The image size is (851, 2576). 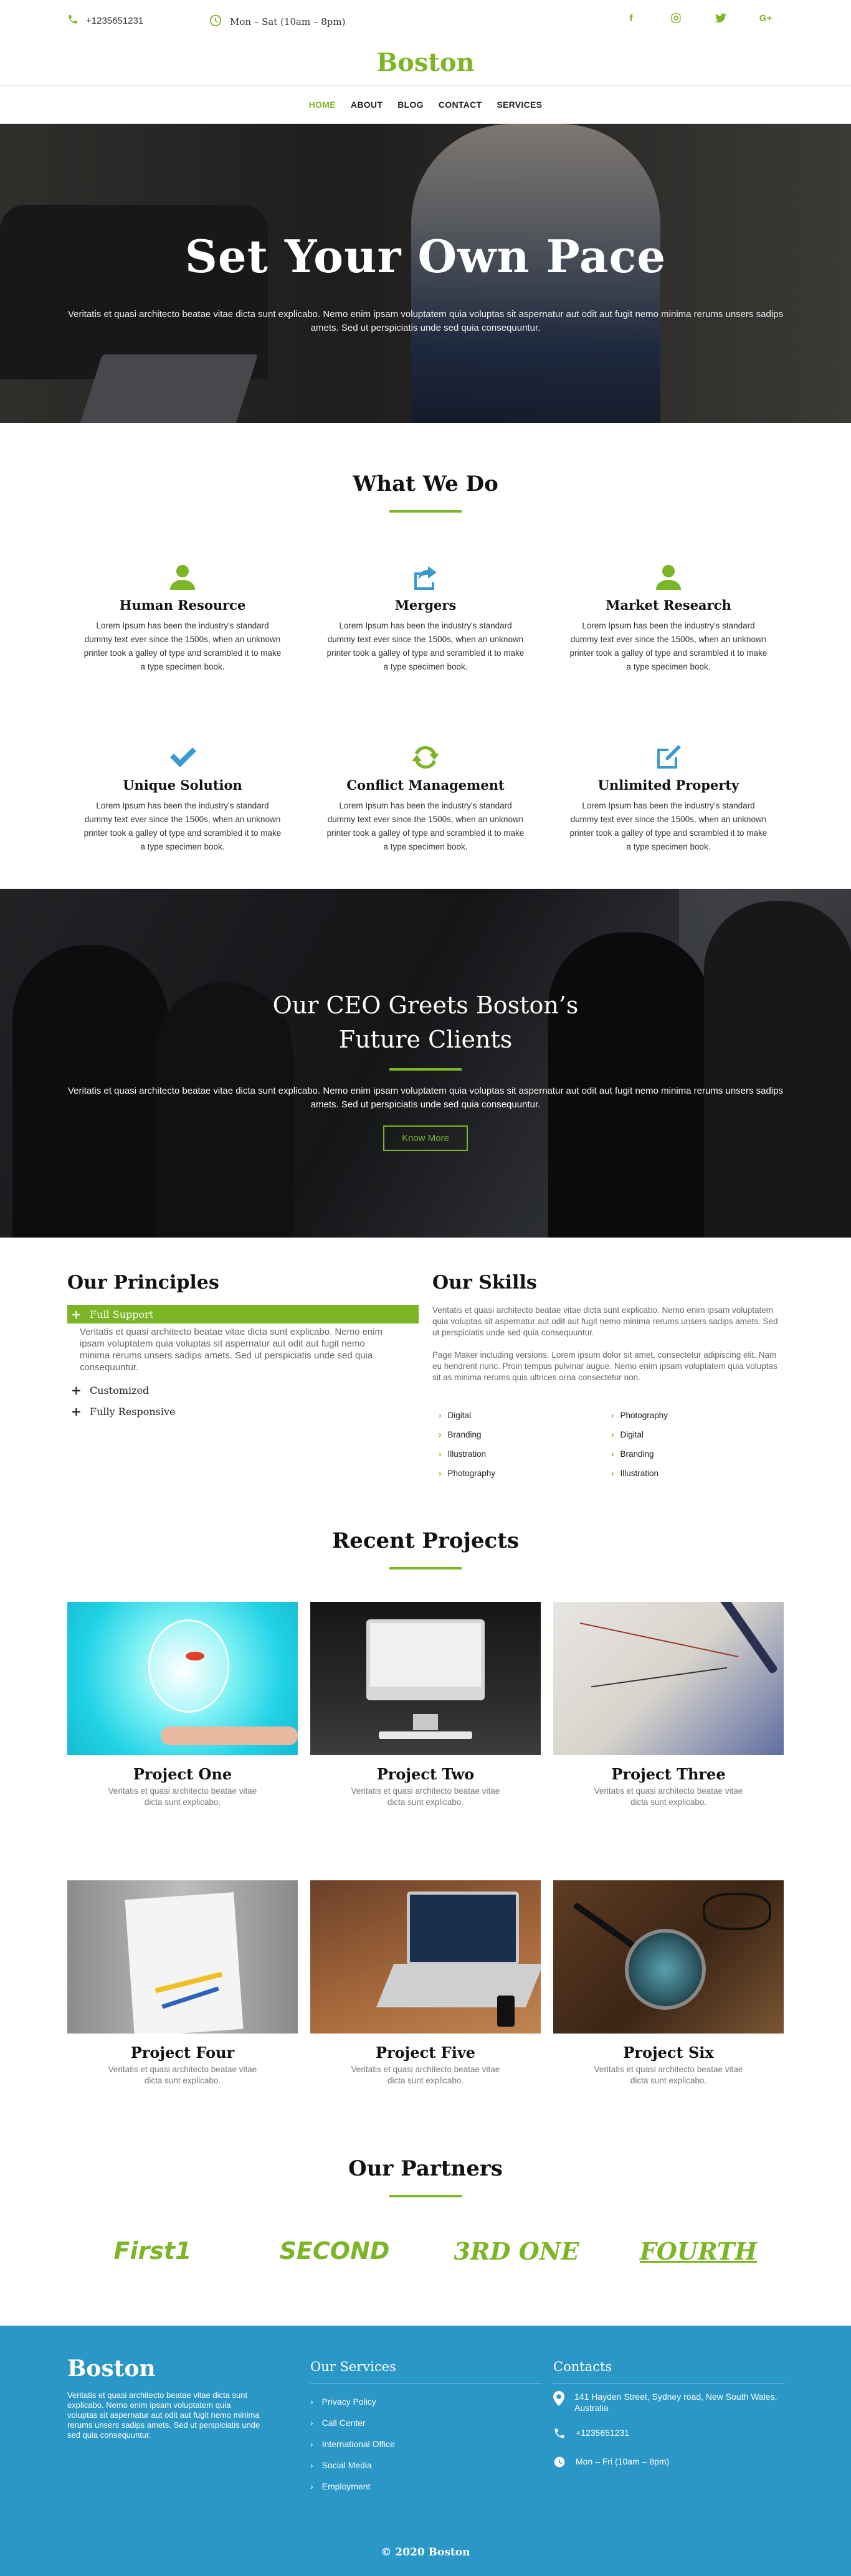 What do you see at coordinates (423, 2466) in the screenshot?
I see `footer-link: › Social Media` at bounding box center [423, 2466].